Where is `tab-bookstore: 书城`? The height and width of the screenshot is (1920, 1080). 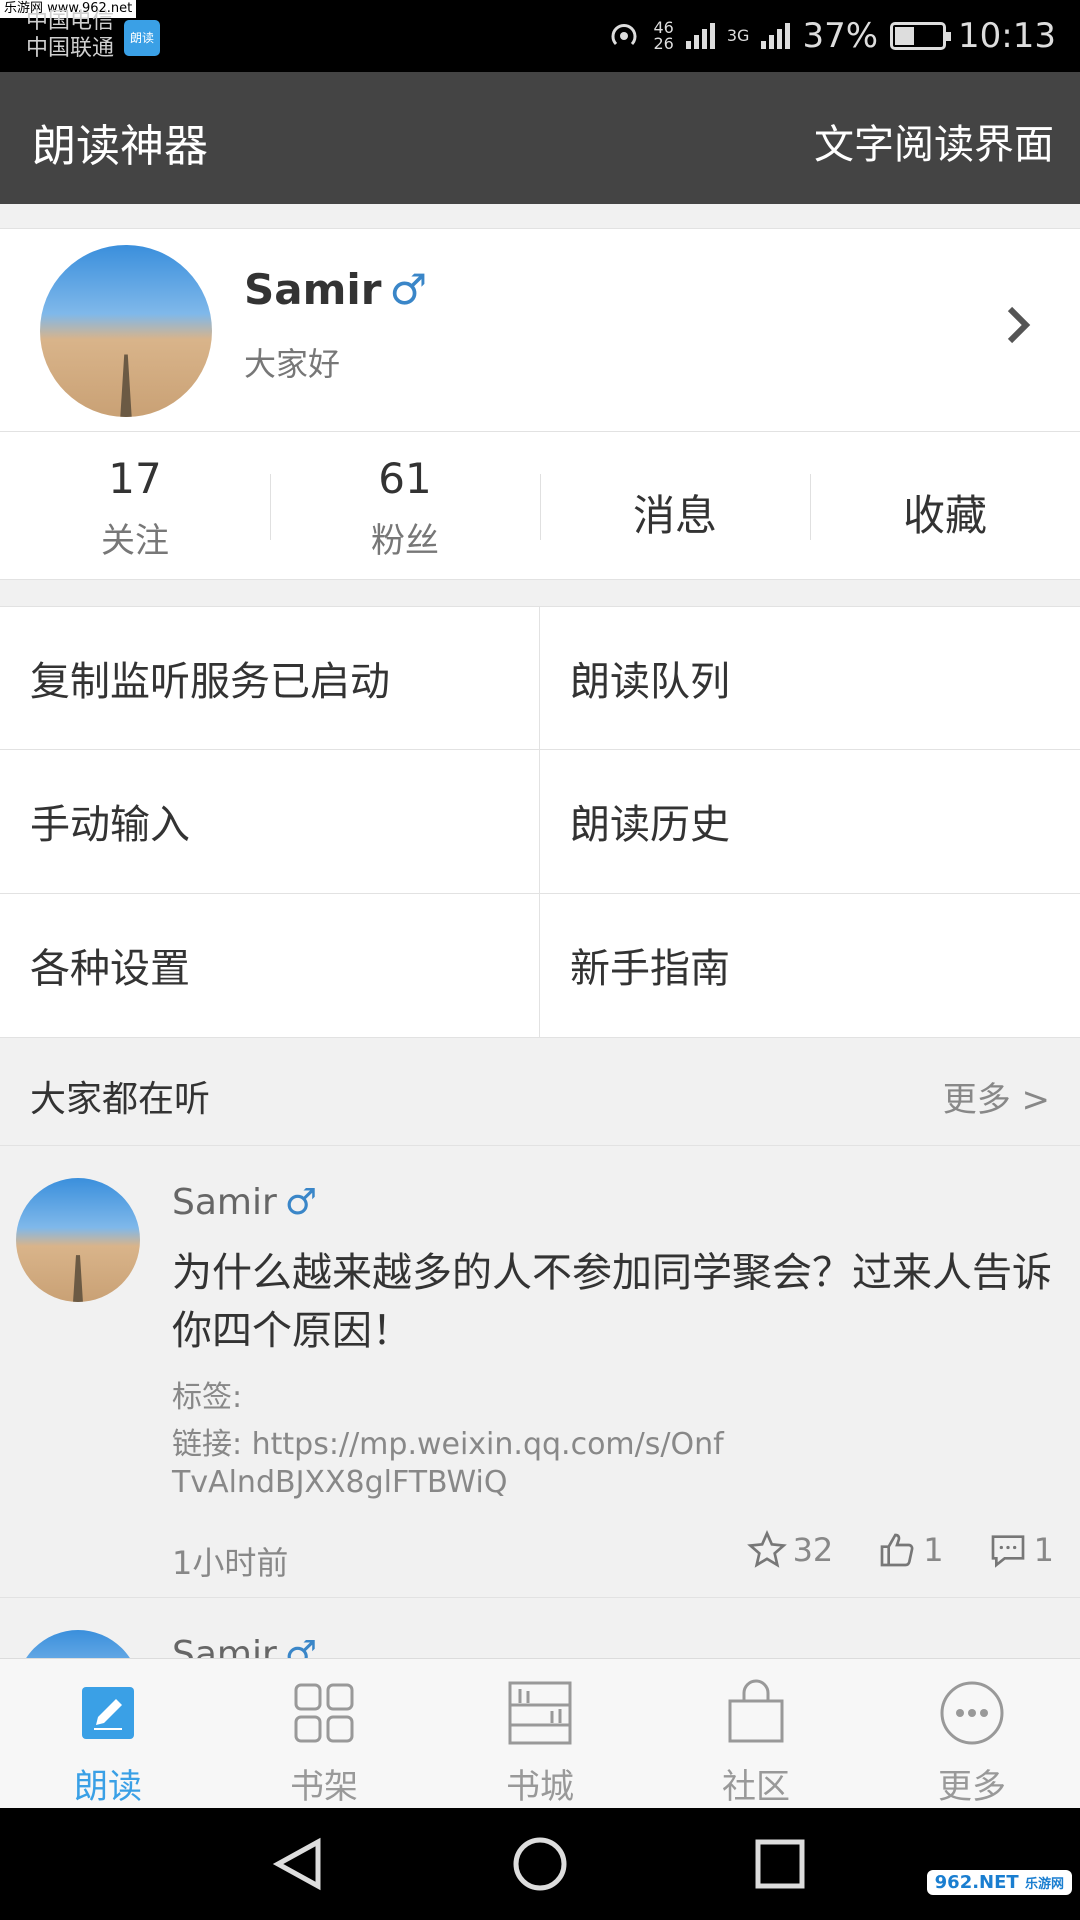 tab-bookstore: 书城 is located at coordinates (540, 1733).